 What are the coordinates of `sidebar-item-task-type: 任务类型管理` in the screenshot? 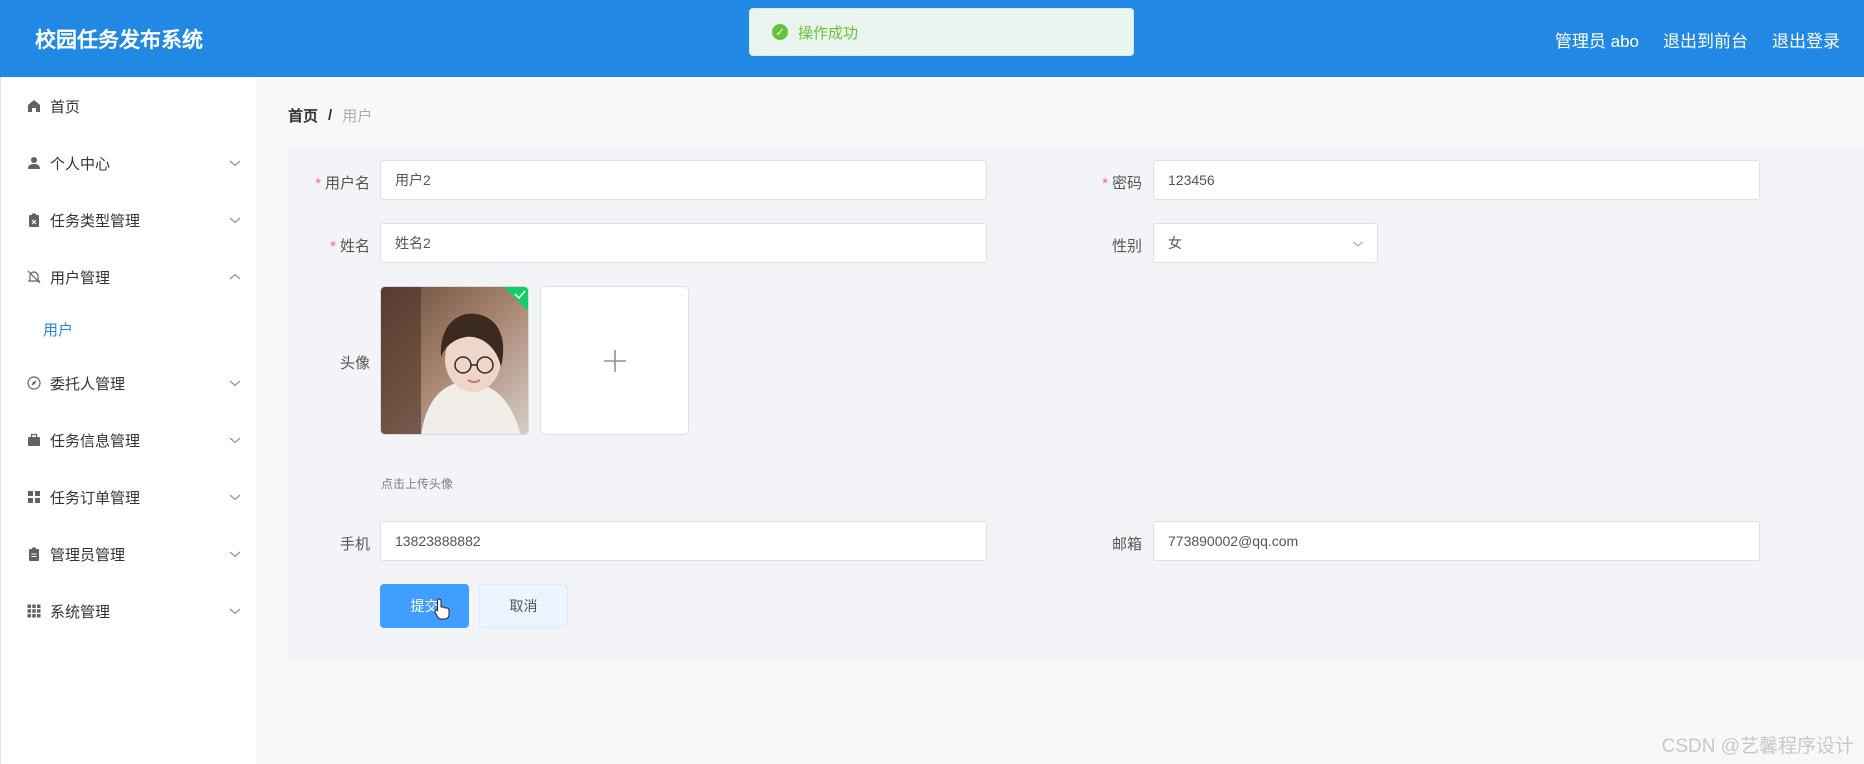 It's located at (129, 220).